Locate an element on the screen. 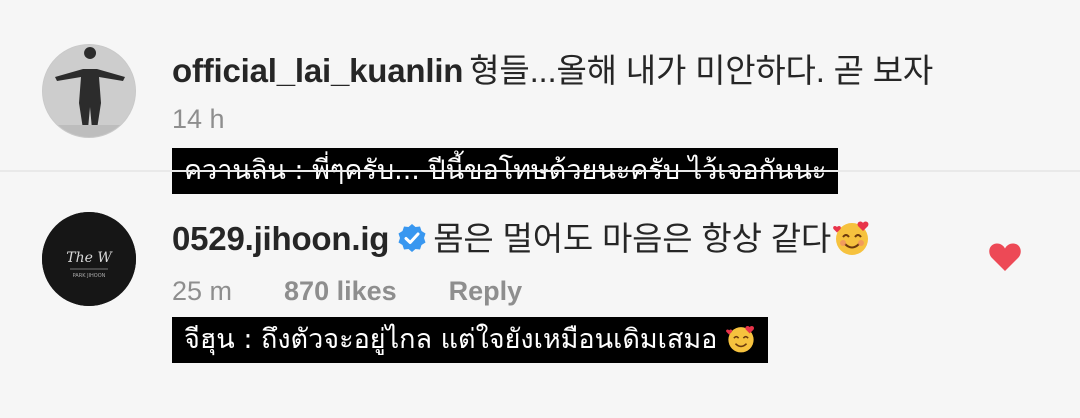 This screenshot has width=1080, height=418. comment-text: 몸은 멀어도 마음은 항상 같다 is located at coordinates (632, 238).